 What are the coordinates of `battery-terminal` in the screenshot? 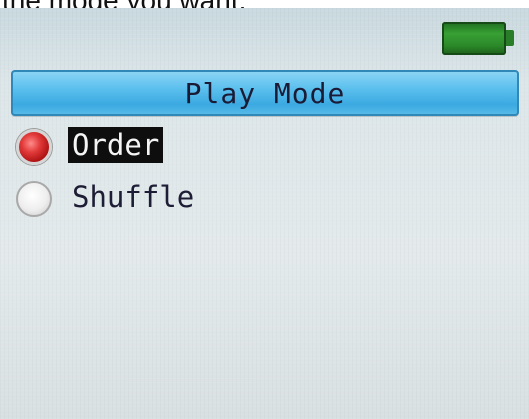 It's located at (510, 38).